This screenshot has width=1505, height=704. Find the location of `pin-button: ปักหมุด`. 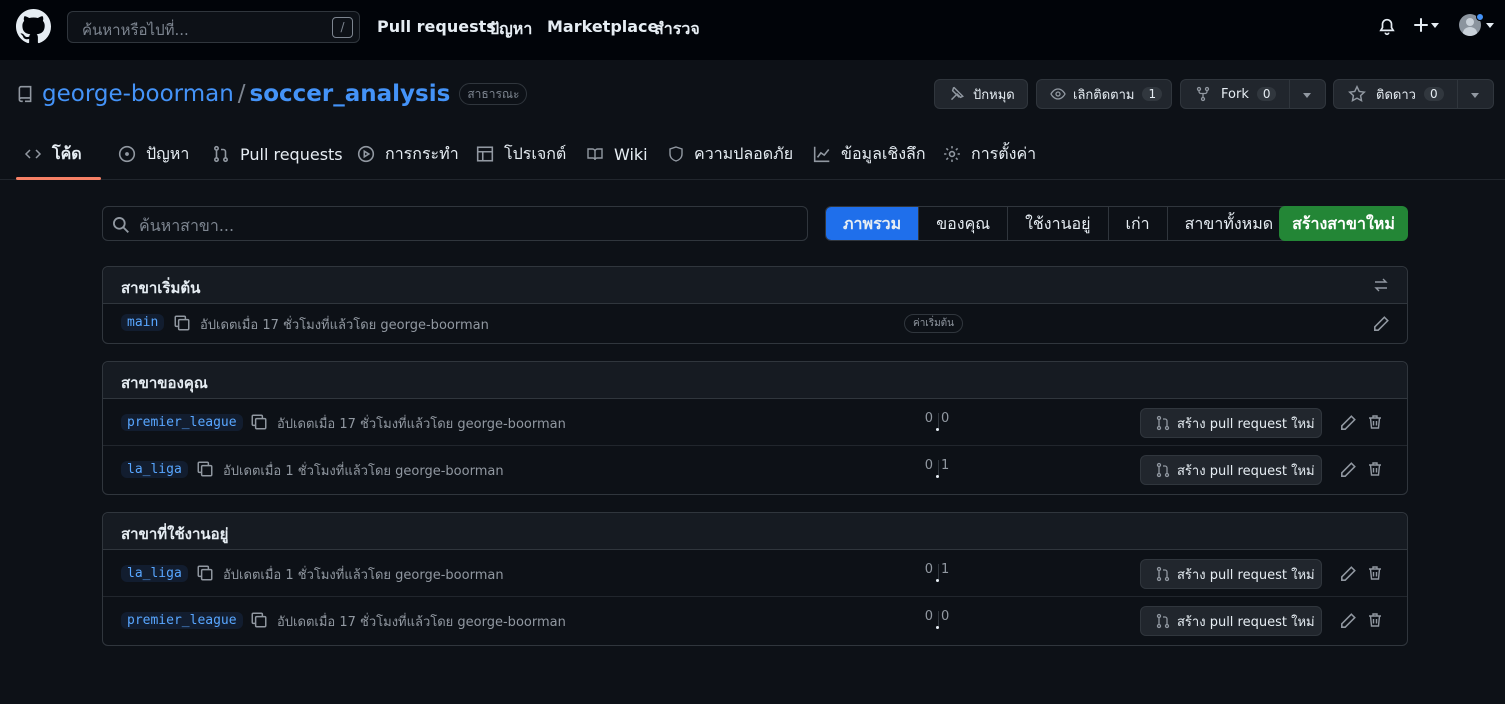

pin-button: ปักหมุด is located at coordinates (981, 94).